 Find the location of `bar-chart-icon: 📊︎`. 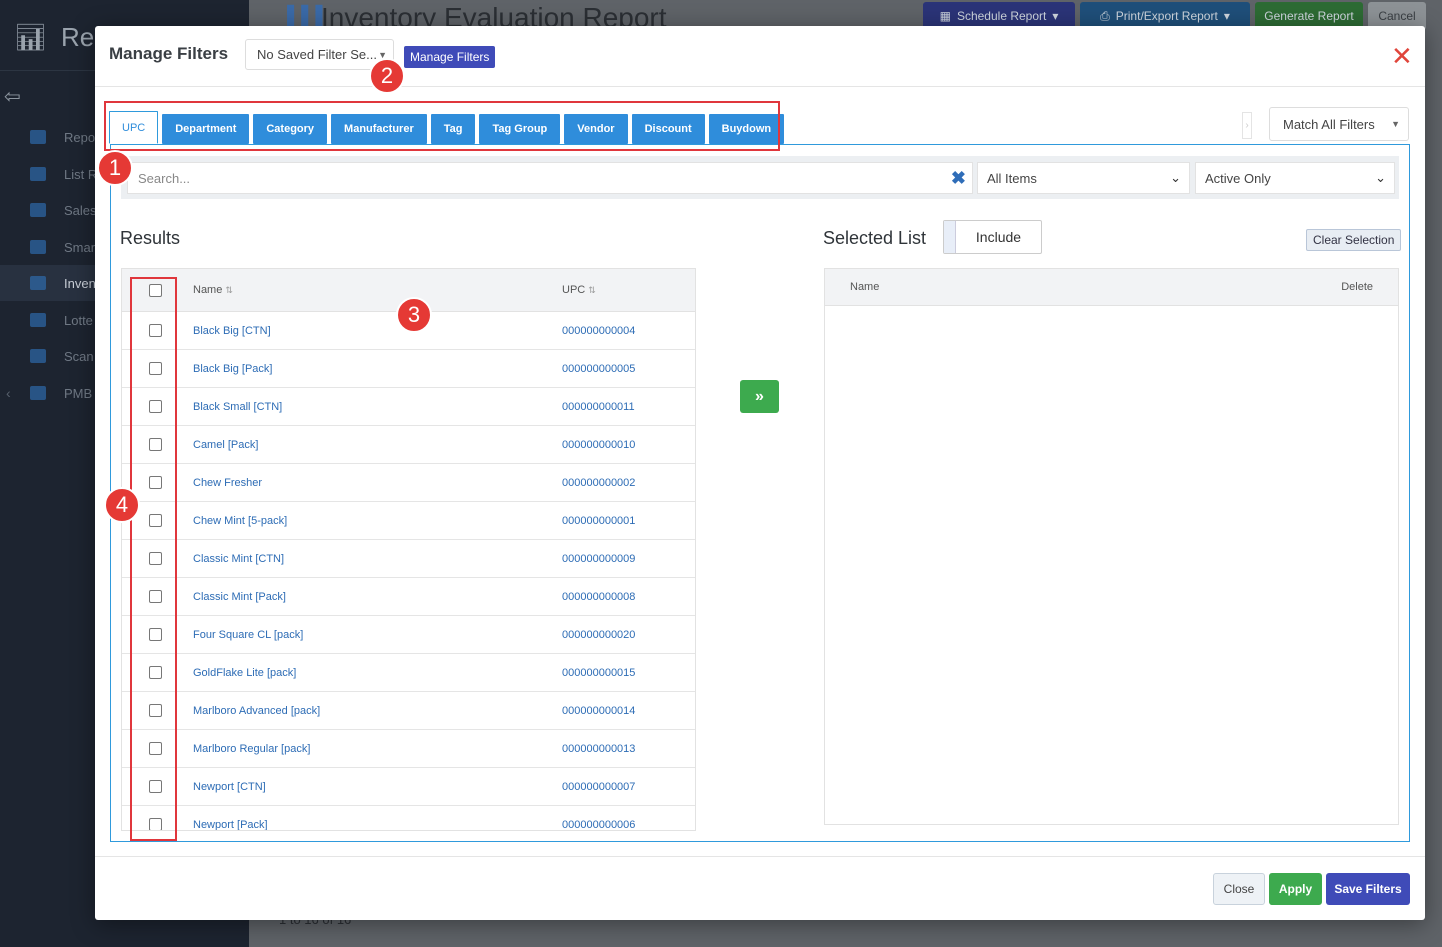

bar-chart-icon: 📊︎ is located at coordinates (31, 37).